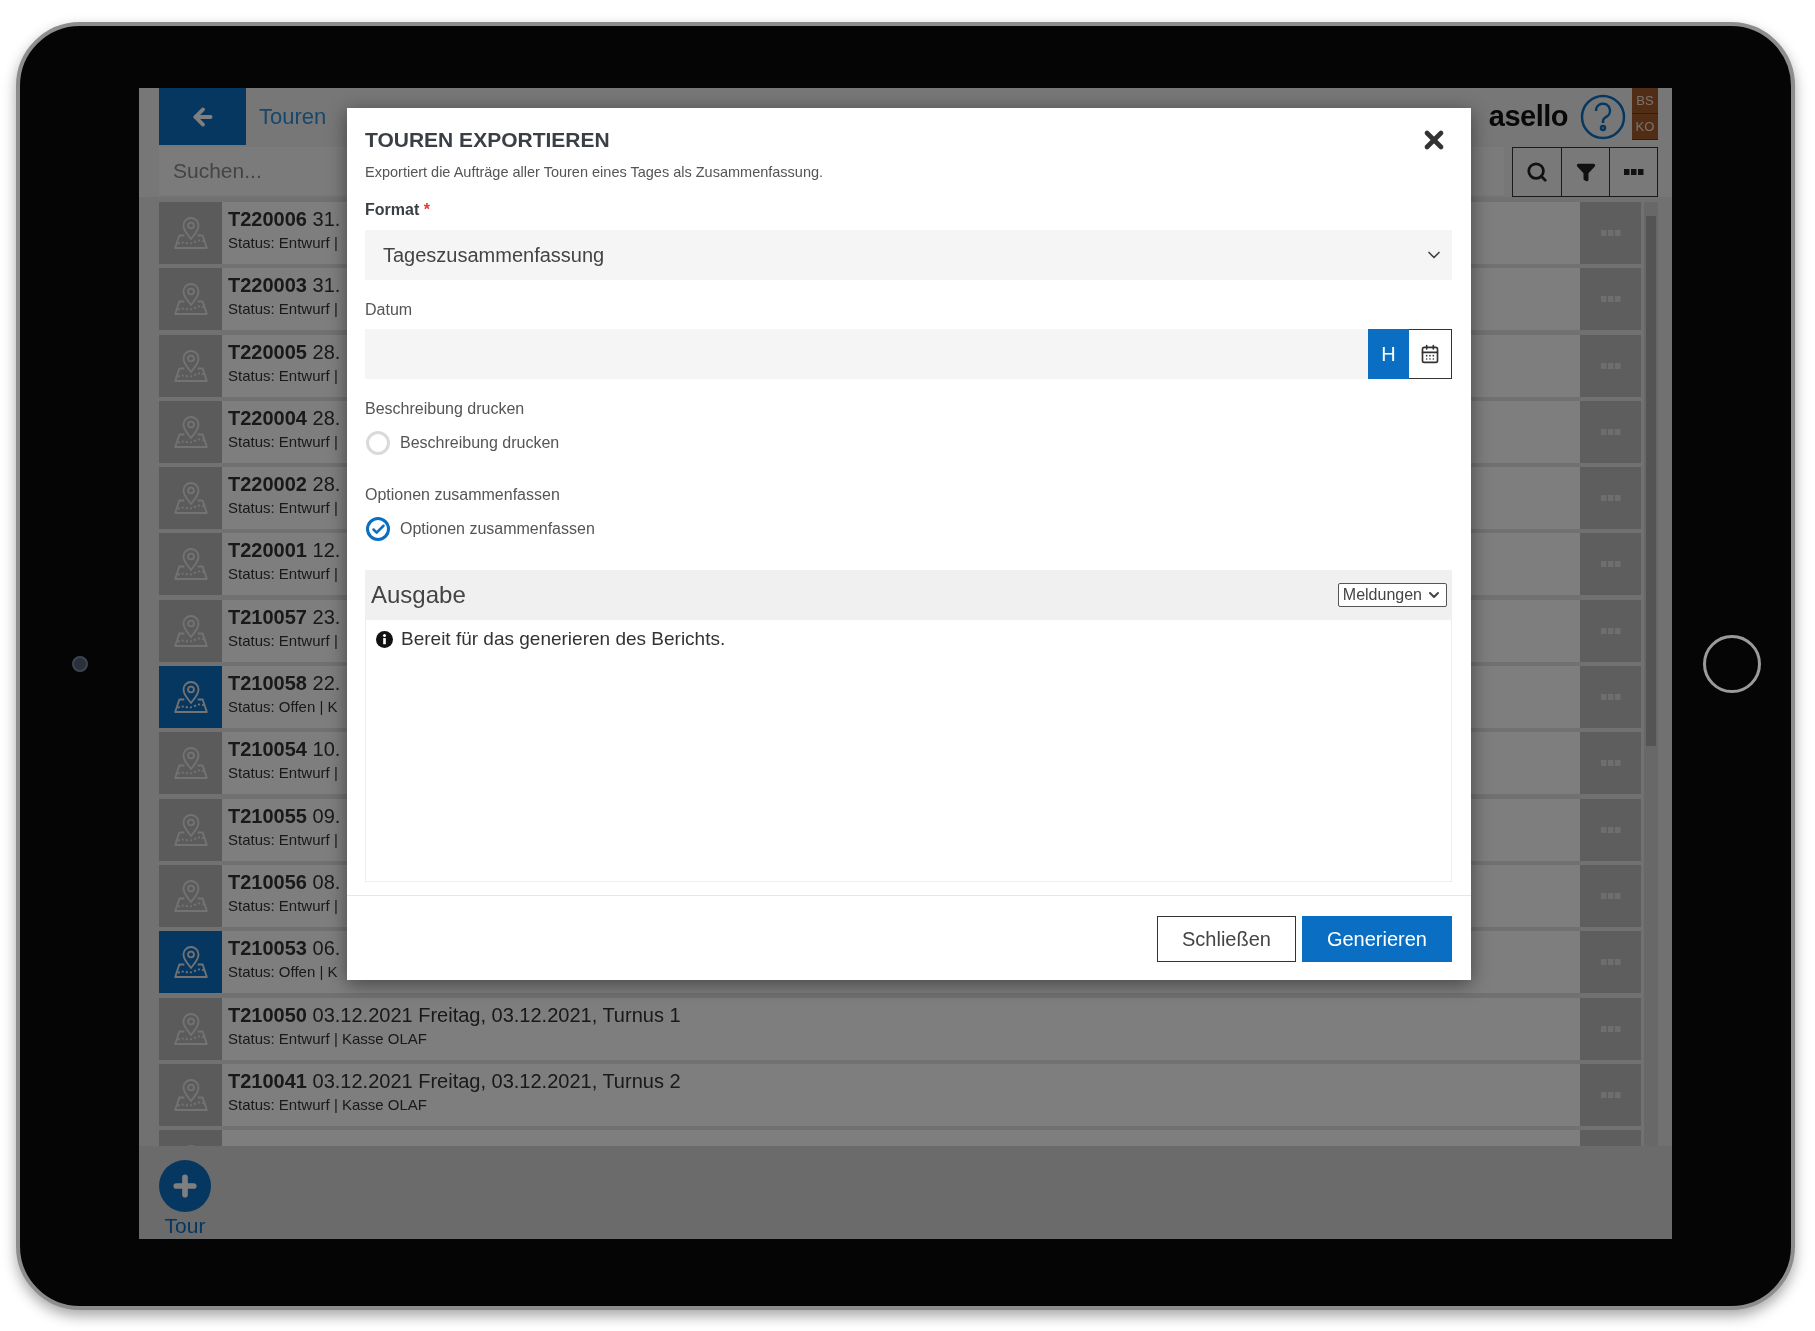 This screenshot has width=1815, height=1331. I want to click on page-title: Touren, so click(293, 116).